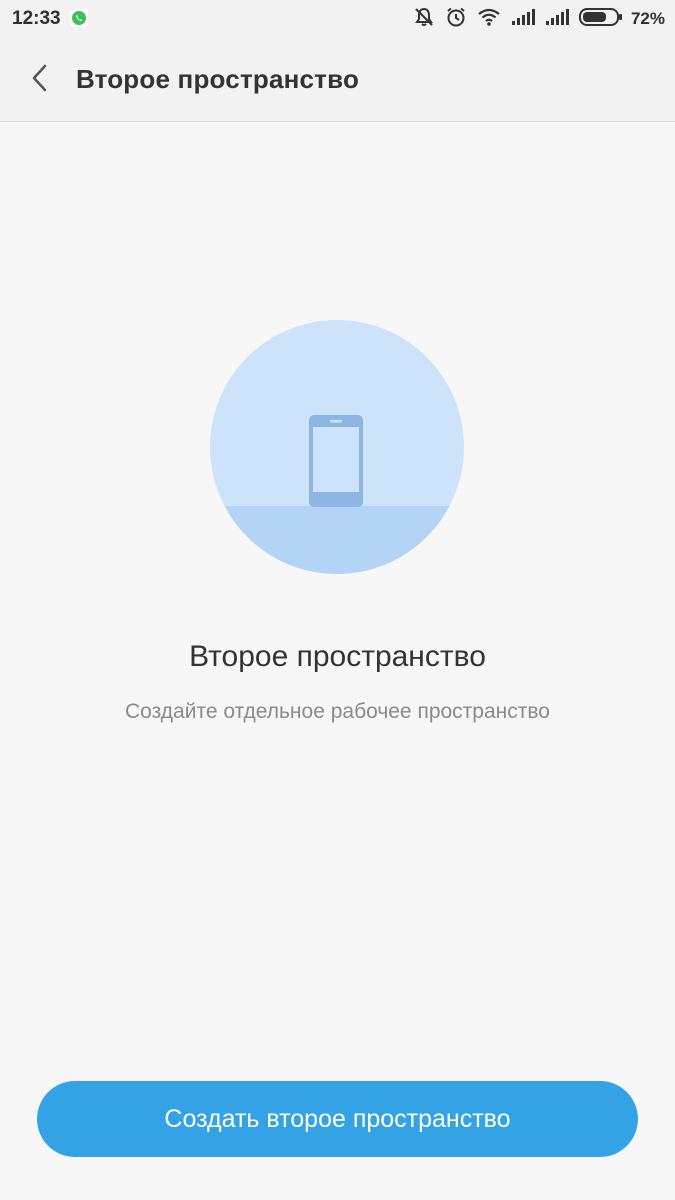  What do you see at coordinates (600, 19) in the screenshot?
I see `battery-icon` at bounding box center [600, 19].